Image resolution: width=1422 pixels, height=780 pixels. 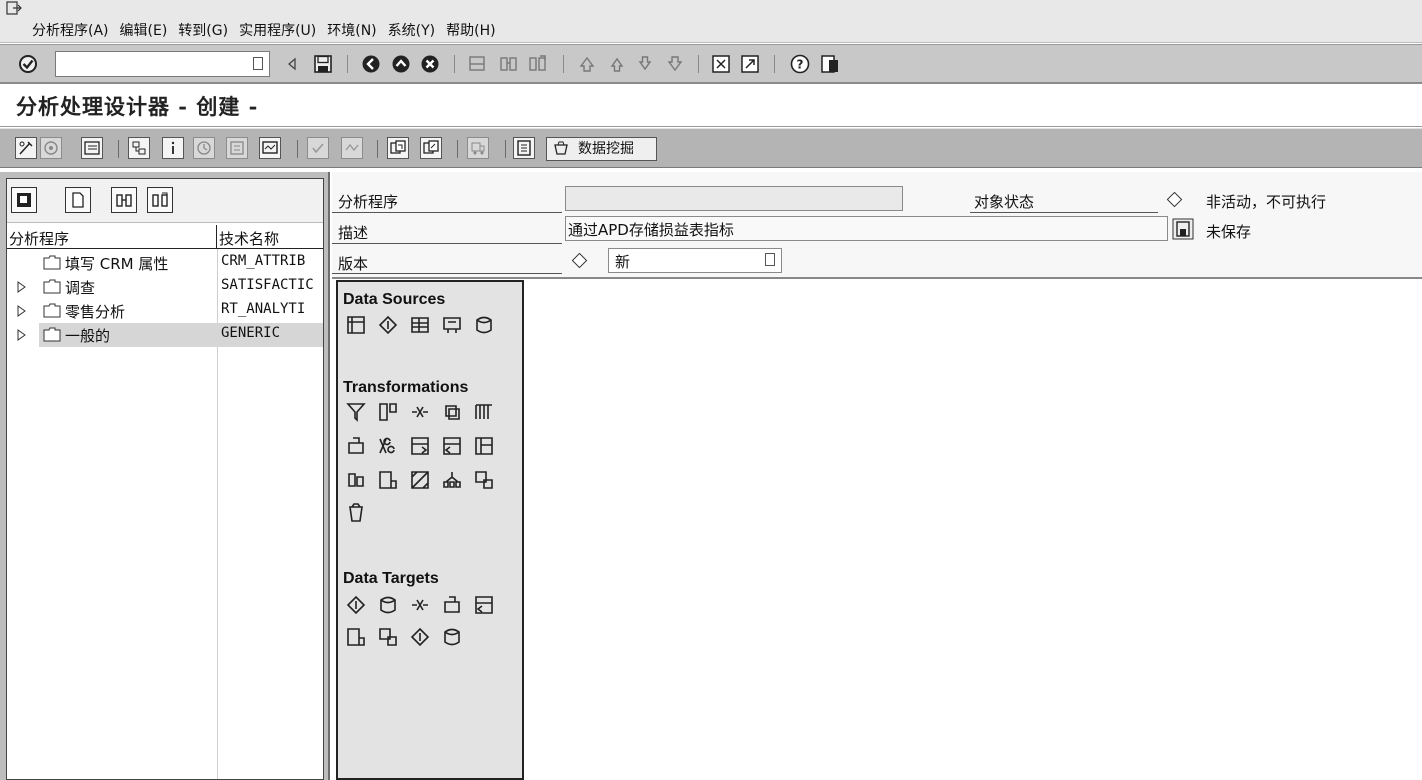 I want to click on delivery-button, so click(x=478, y=148).